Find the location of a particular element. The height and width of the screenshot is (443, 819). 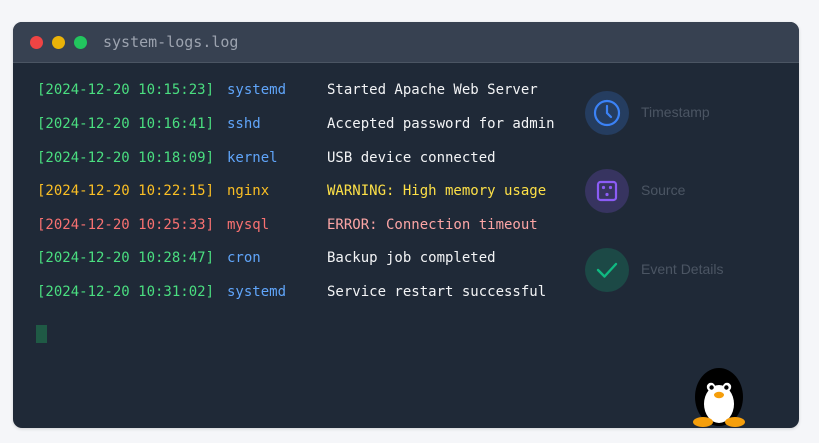

log-source: sshd is located at coordinates (244, 124).